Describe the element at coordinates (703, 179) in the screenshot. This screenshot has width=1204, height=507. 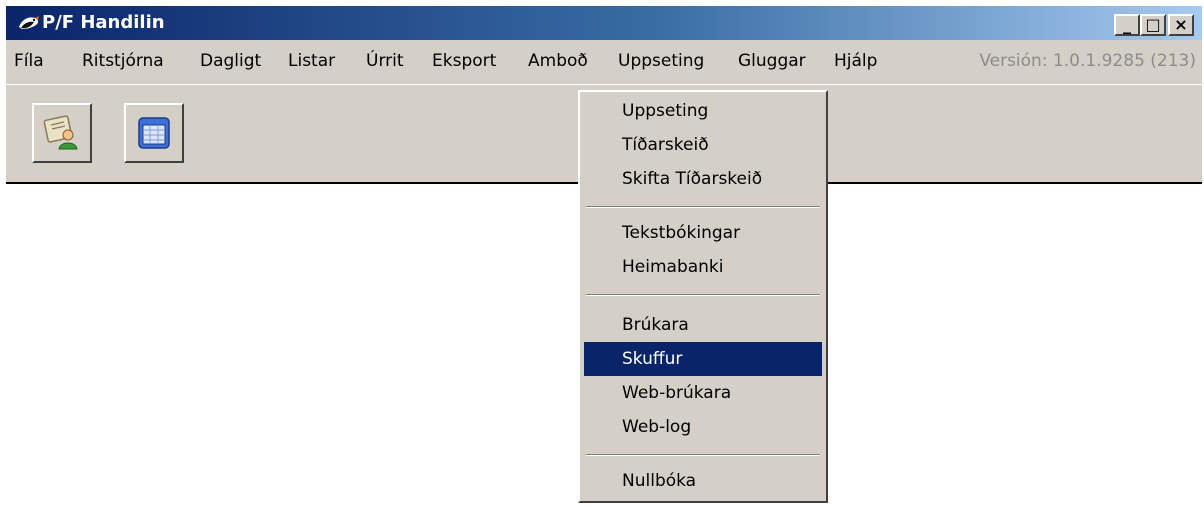
I see `dropdown-item-skifta-tidarskeid: Skifta Tíðarskeið` at that location.